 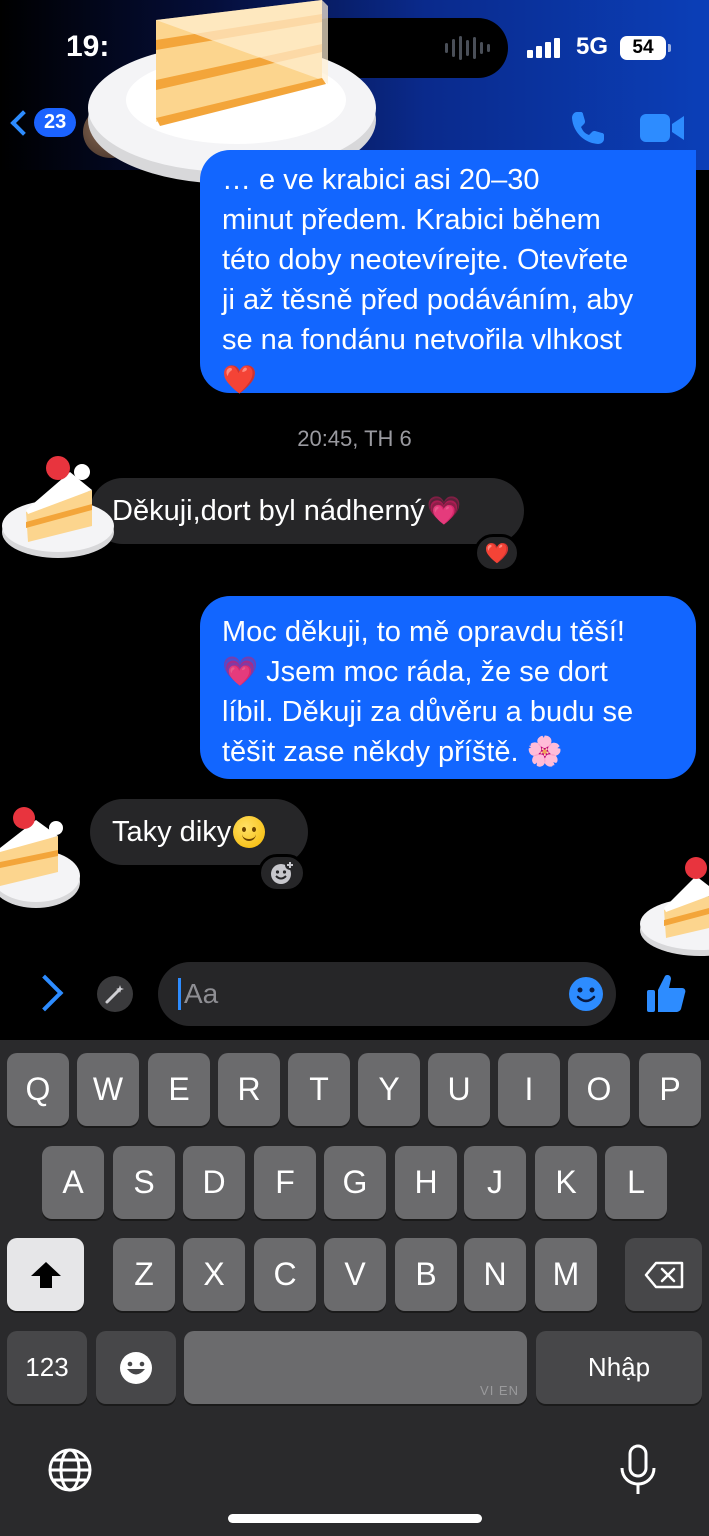 What do you see at coordinates (499, 1390) in the screenshot?
I see `language-hint: VI EN` at bounding box center [499, 1390].